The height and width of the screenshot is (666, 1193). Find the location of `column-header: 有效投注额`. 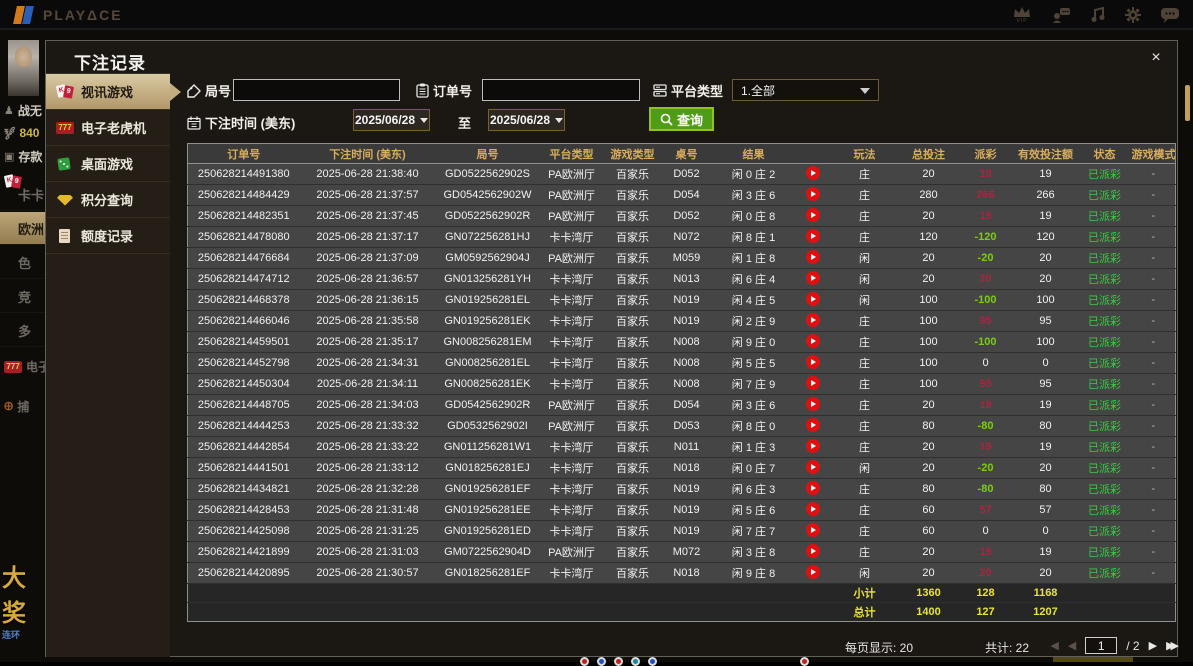

column-header: 有效投注额 is located at coordinates (1045, 153).